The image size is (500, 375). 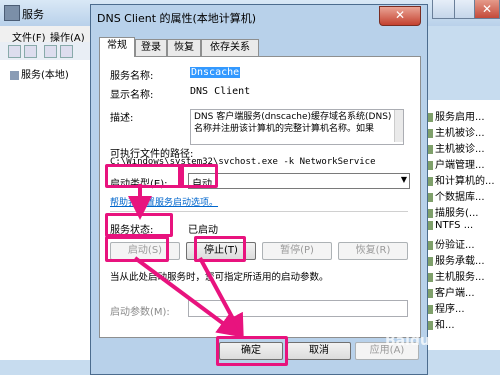 I want to click on tab-general: 常规, so click(x=117, y=47).